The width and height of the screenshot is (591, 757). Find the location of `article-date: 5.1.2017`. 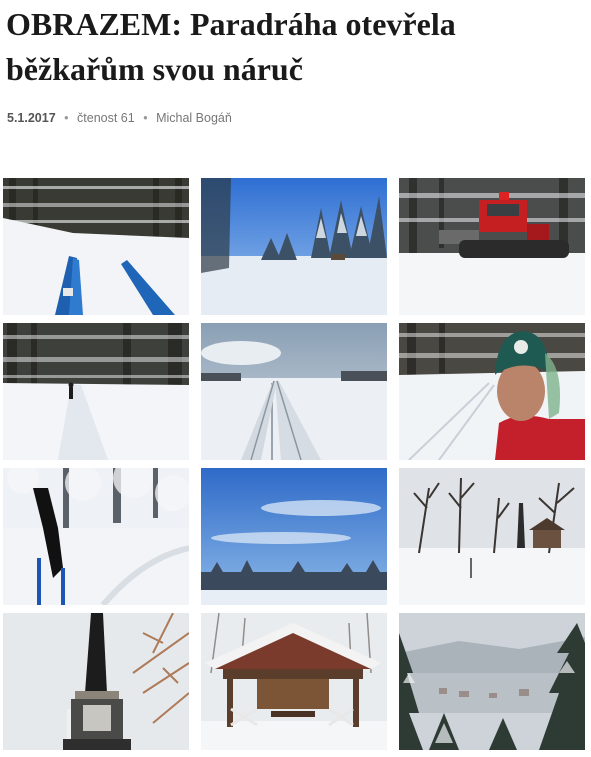

article-date: 5.1.2017 is located at coordinates (31, 118).